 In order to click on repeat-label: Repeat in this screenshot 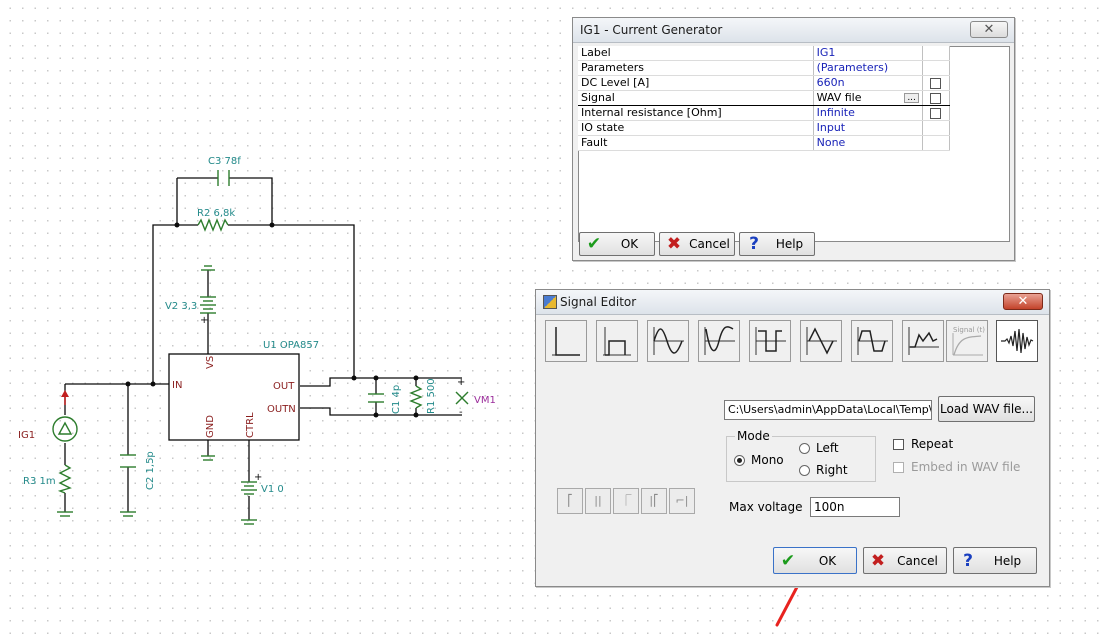, I will do `click(932, 444)`.